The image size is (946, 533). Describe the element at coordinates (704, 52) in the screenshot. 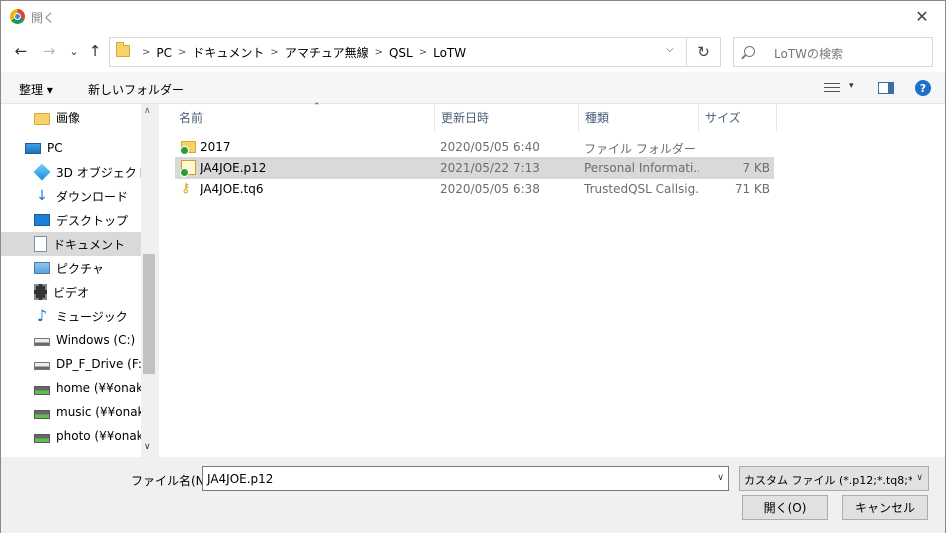

I see `refresh-button: ↻` at that location.